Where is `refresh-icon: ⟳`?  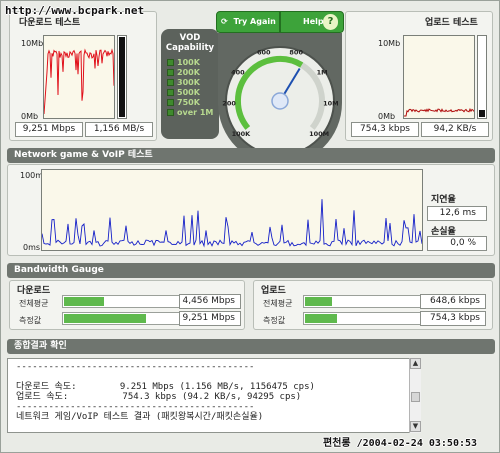
refresh-icon: ⟳ is located at coordinates (224, 21).